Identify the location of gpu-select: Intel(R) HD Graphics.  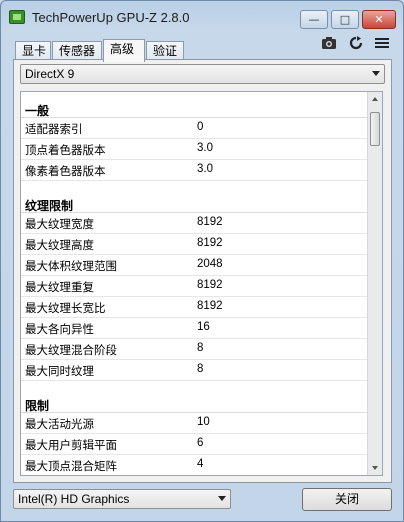
(122, 499).